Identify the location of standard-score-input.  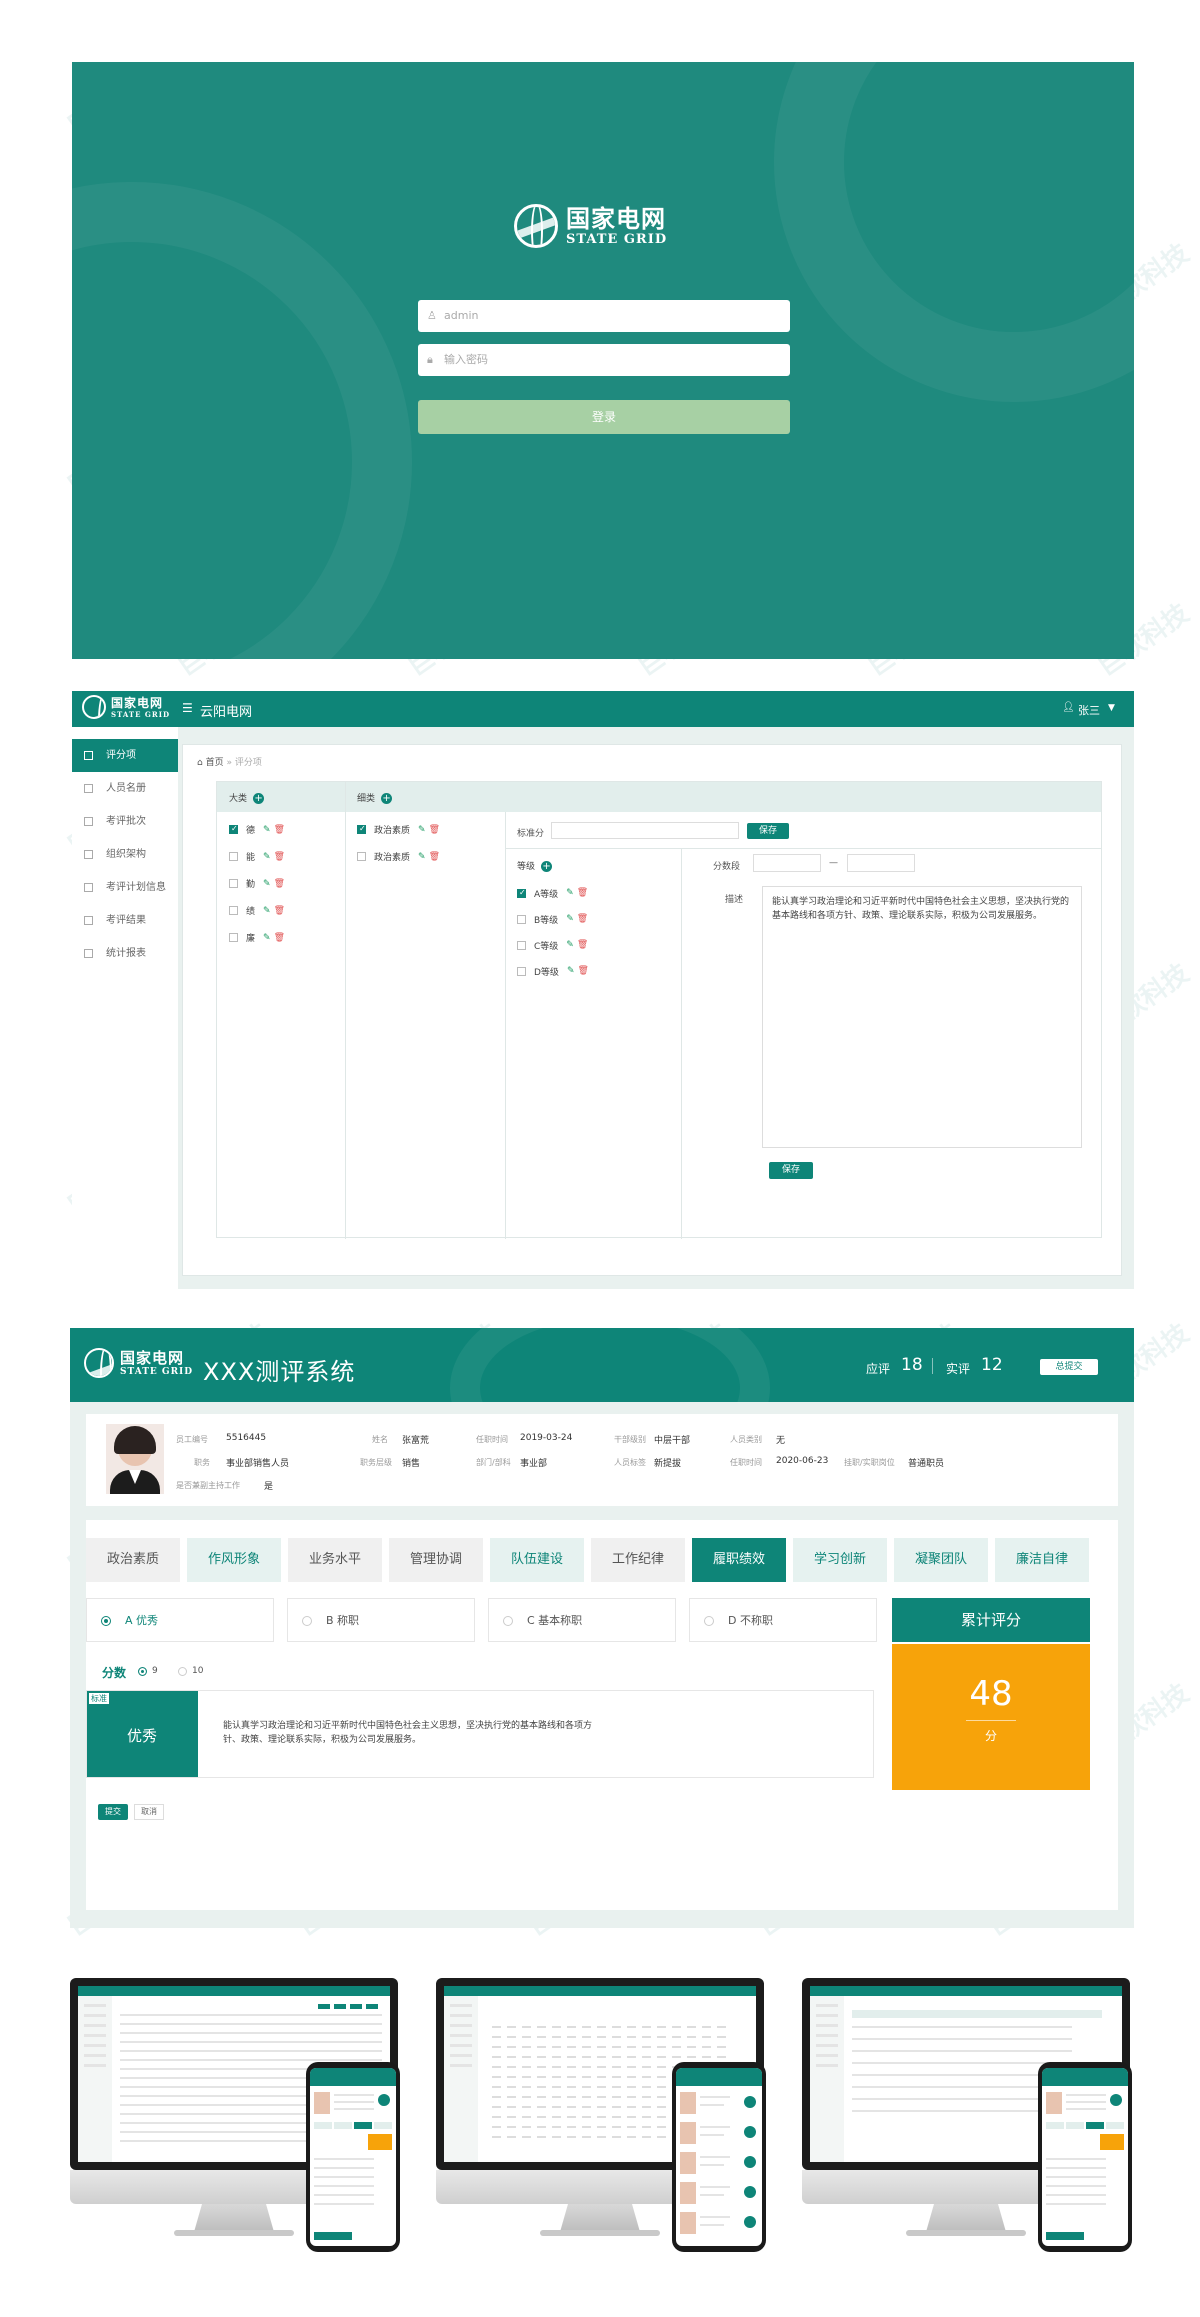
(645, 830).